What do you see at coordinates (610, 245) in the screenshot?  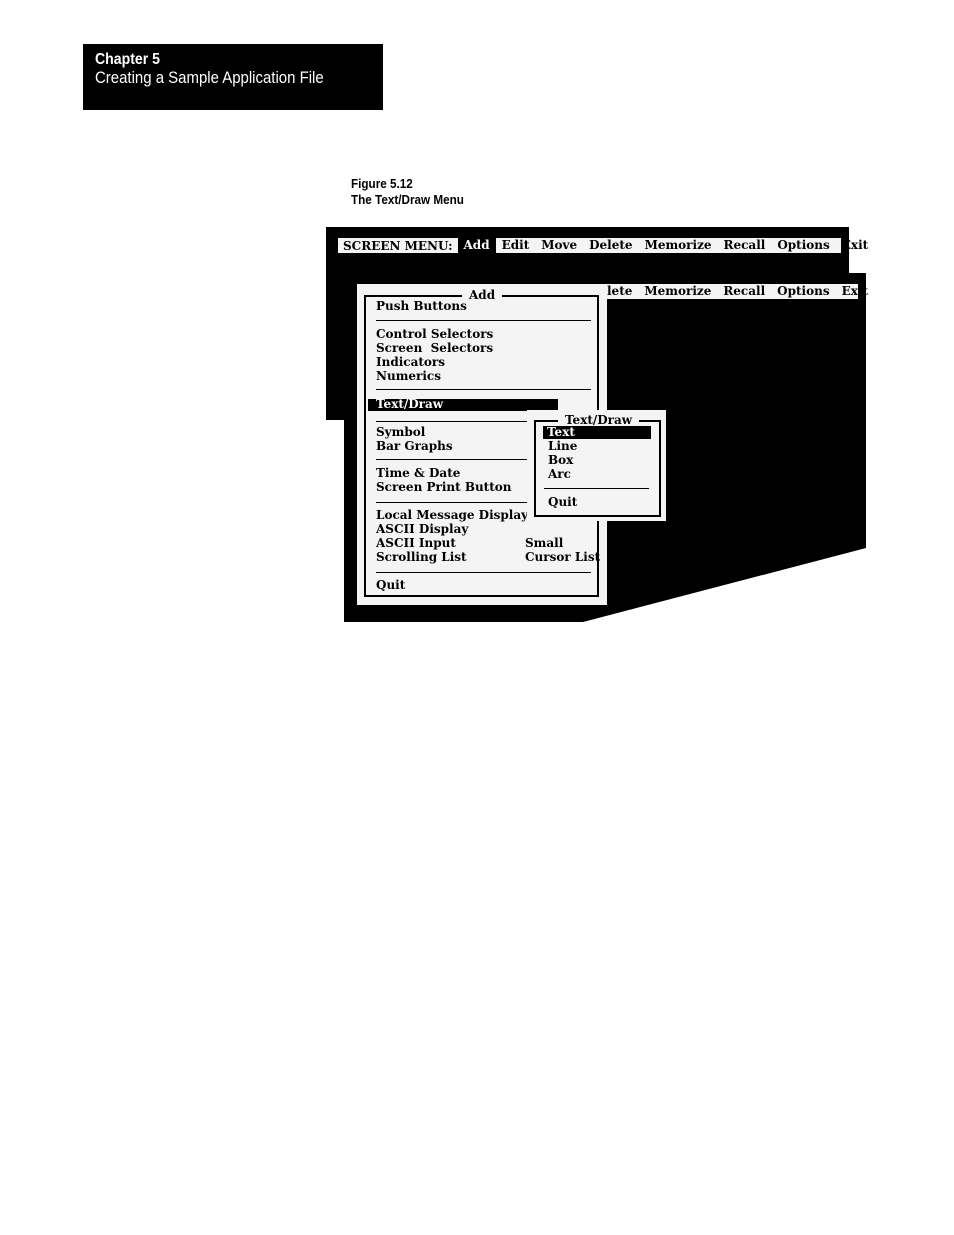 I see `menu-item-delete: Delete` at bounding box center [610, 245].